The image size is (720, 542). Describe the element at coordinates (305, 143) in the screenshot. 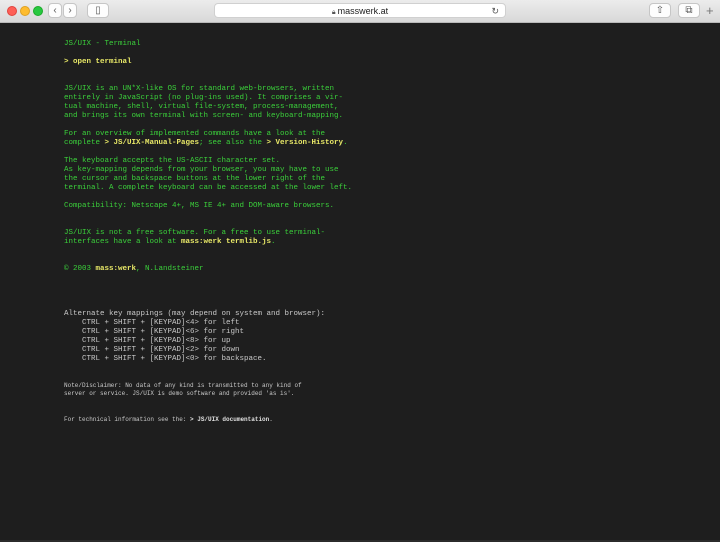

I see `version-history-link: > Version-History` at that location.